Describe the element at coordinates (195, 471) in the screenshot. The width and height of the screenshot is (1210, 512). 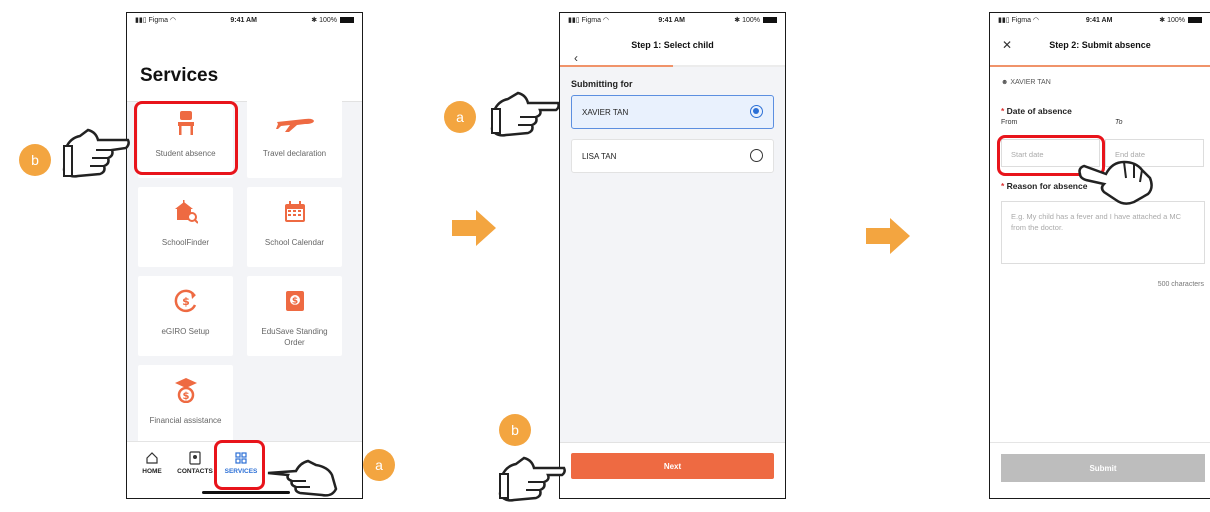
I see `nav-label: CONTACTS` at that location.